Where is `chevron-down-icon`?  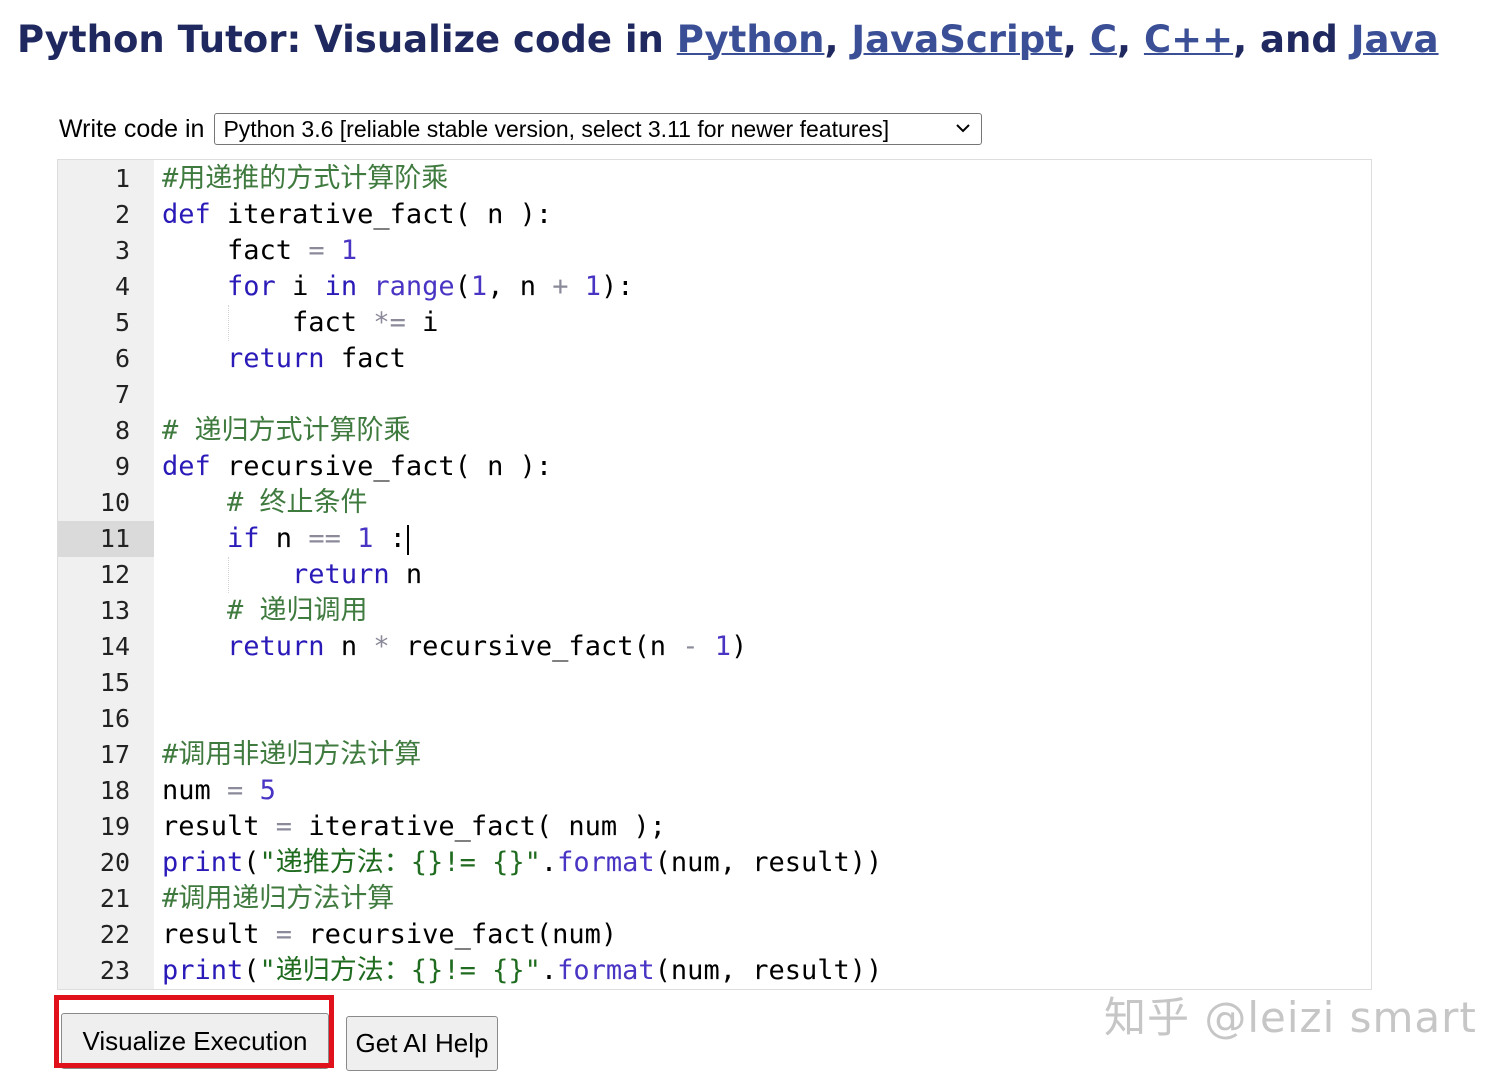 chevron-down-icon is located at coordinates (963, 128).